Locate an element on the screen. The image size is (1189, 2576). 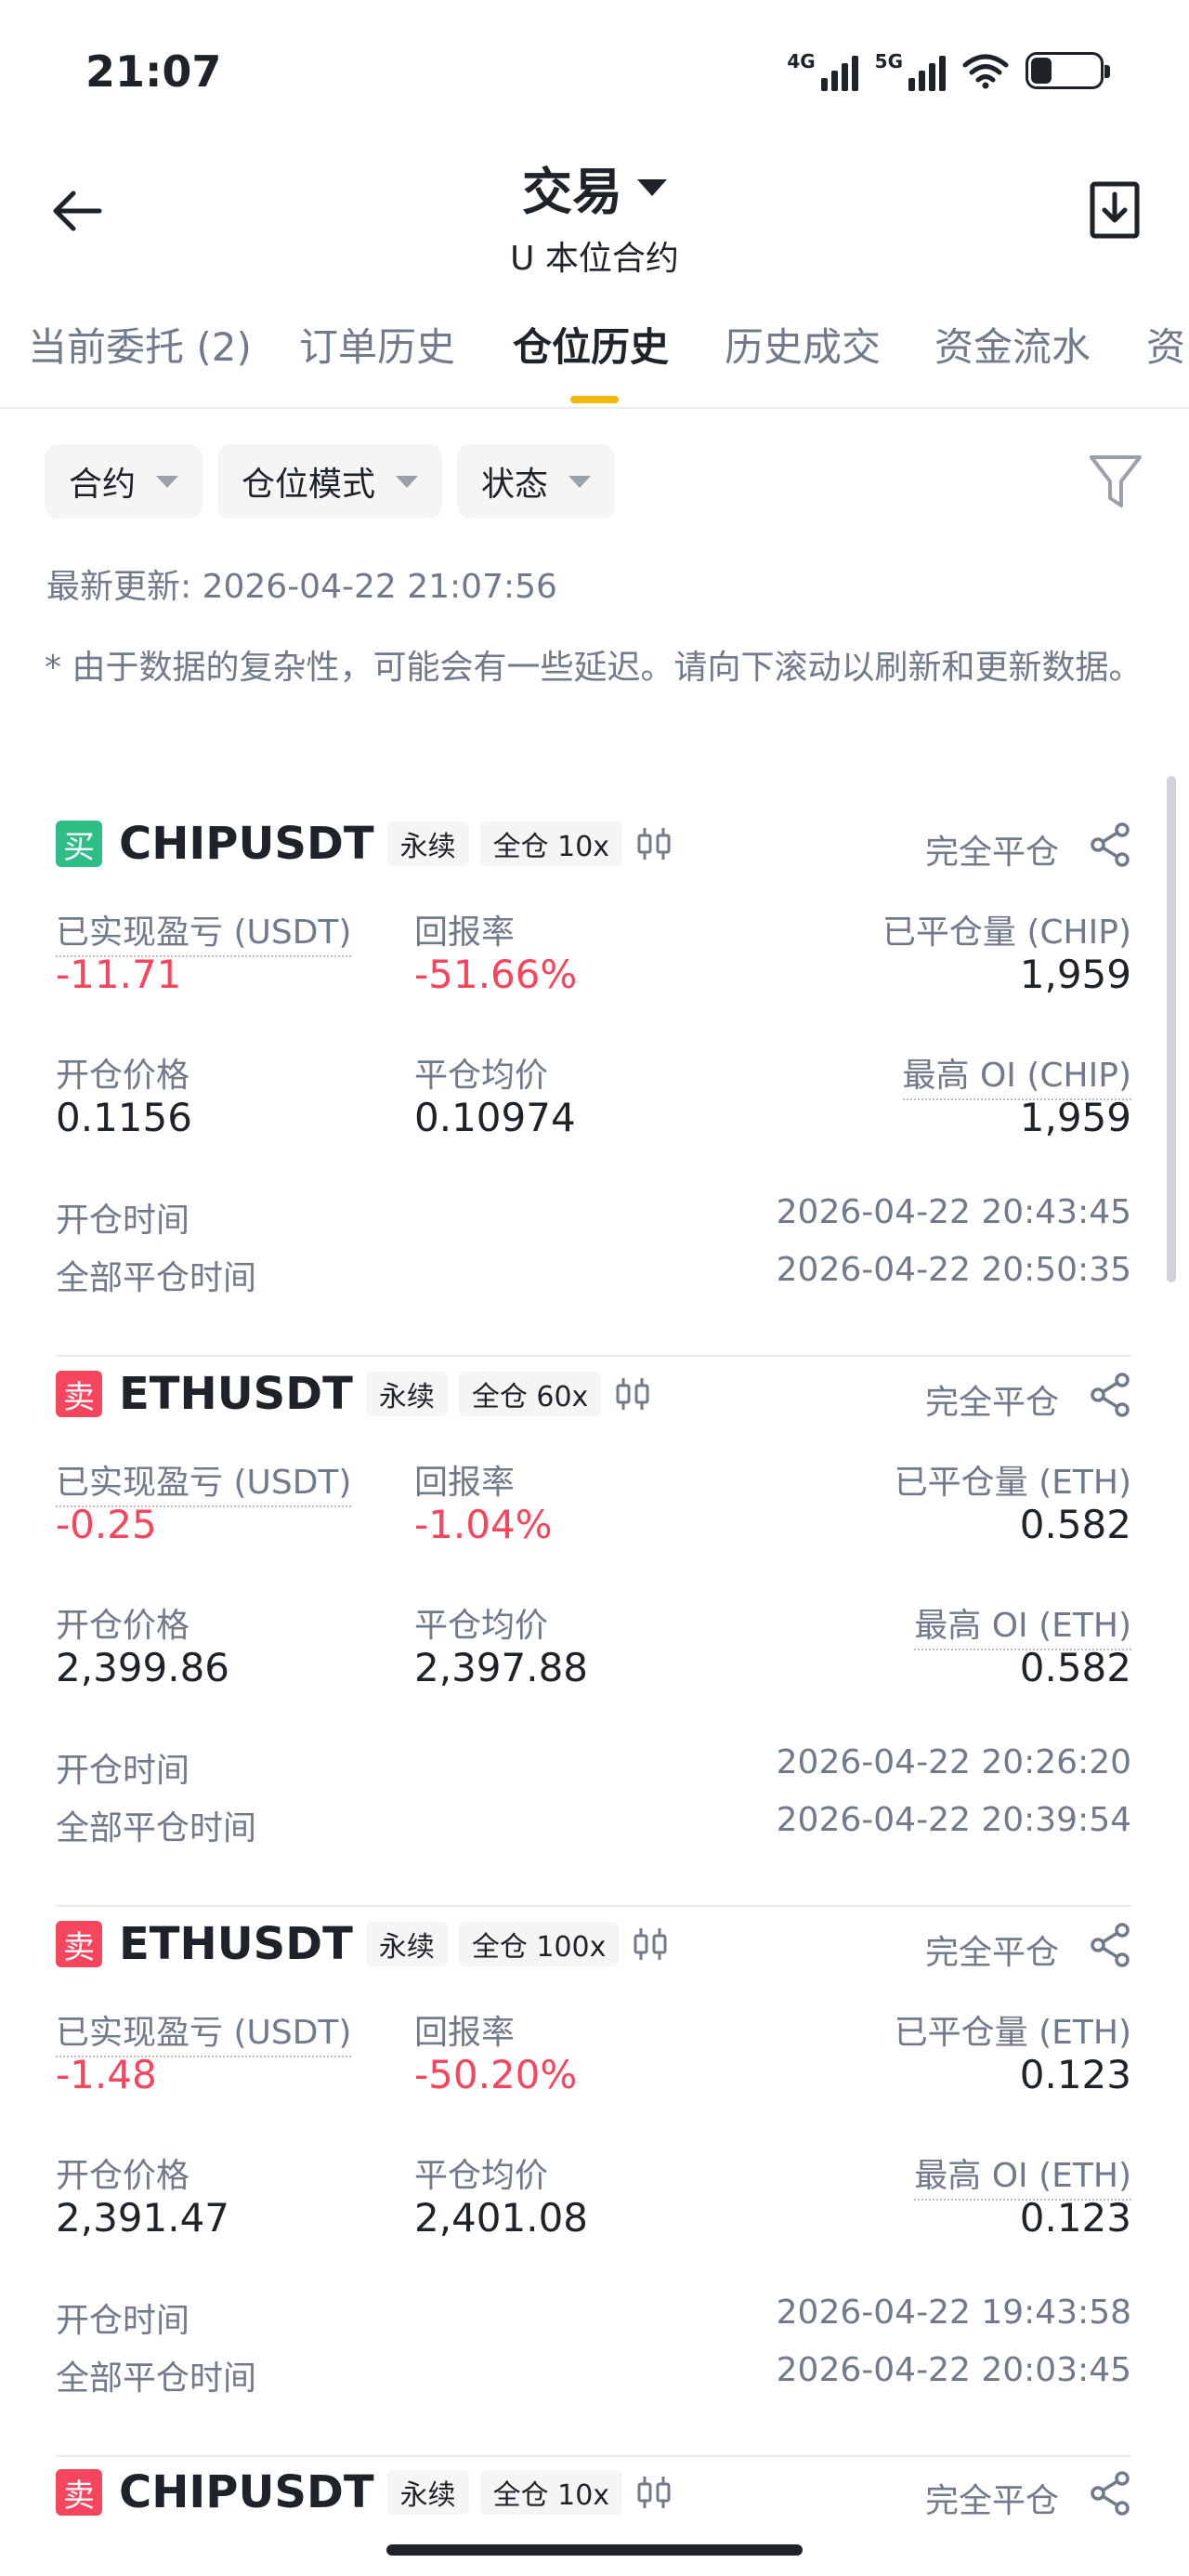
open-time-value: 2026-04-22 19:43:58 is located at coordinates (954, 2312).